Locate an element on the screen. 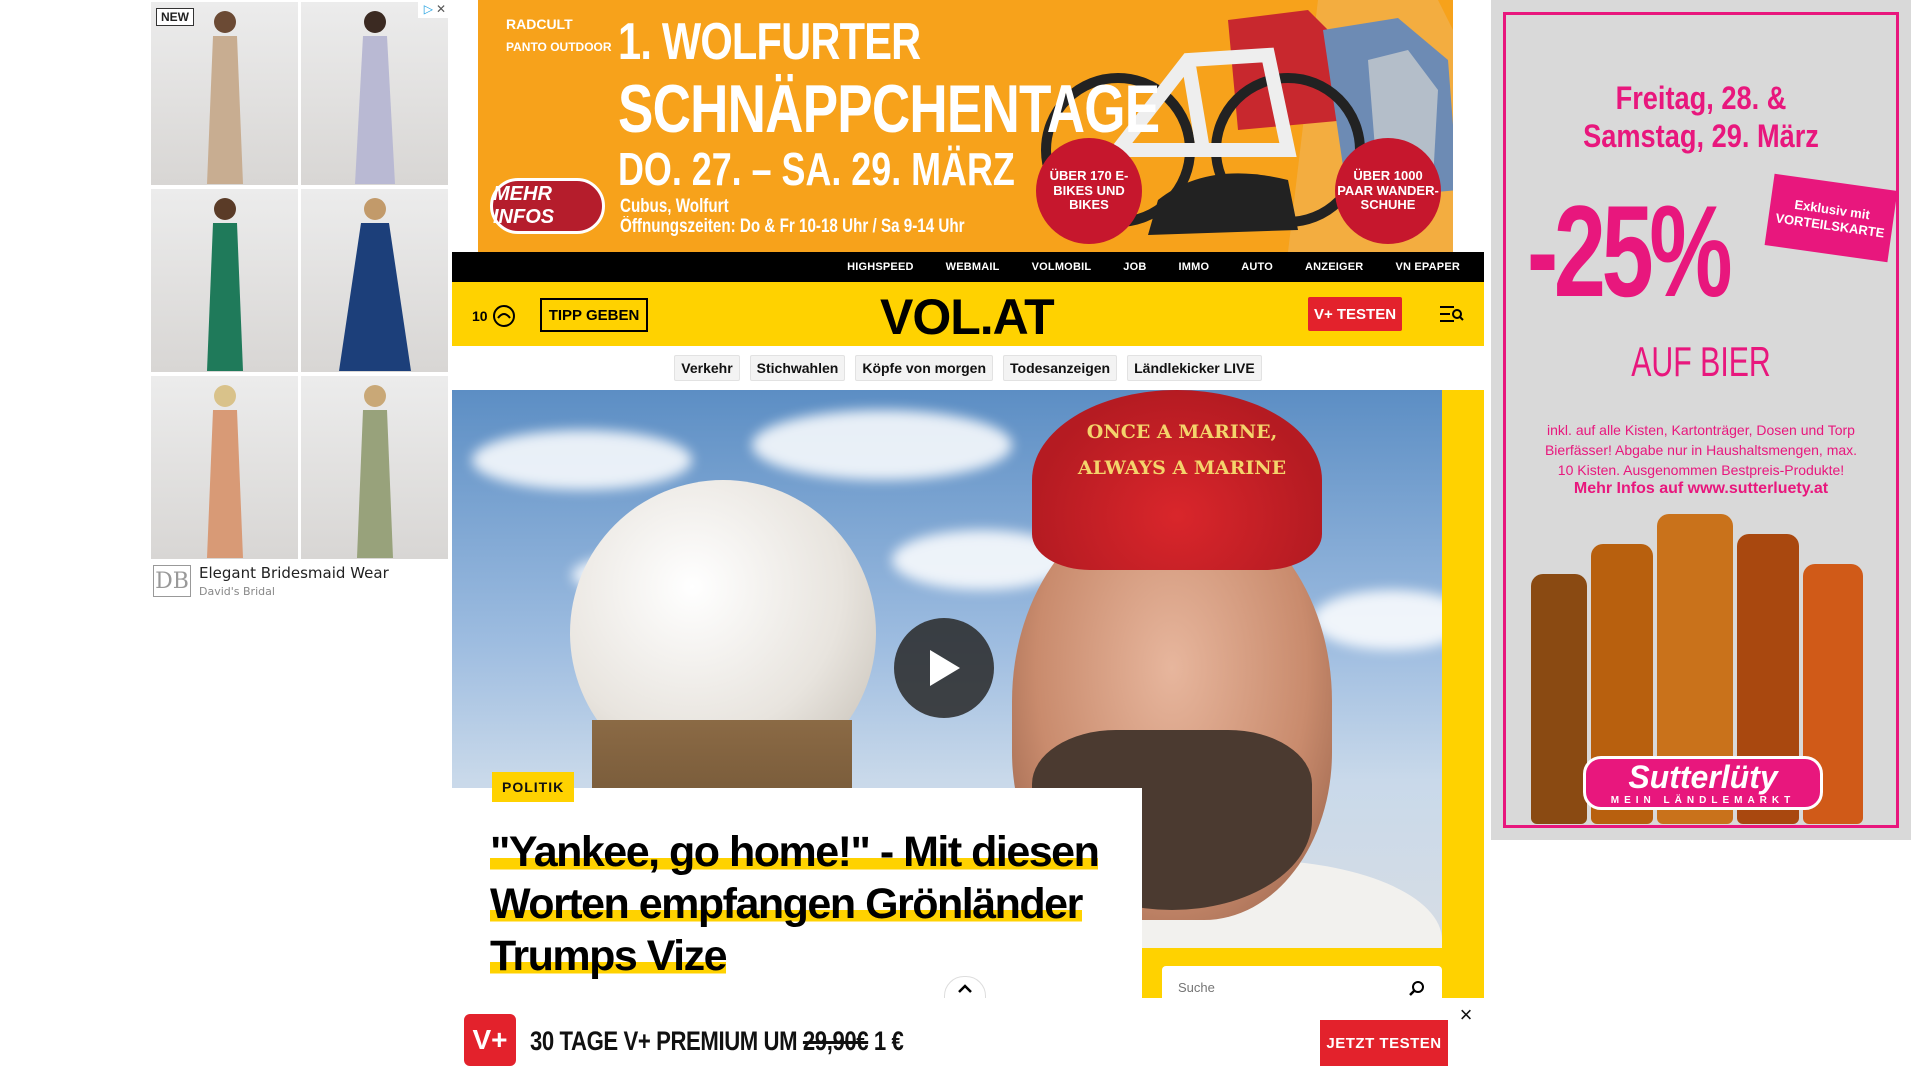 Image resolution: width=1920 pixels, height=1080 pixels. ad-date-2: Samstag, 29. März is located at coordinates (1701, 136).